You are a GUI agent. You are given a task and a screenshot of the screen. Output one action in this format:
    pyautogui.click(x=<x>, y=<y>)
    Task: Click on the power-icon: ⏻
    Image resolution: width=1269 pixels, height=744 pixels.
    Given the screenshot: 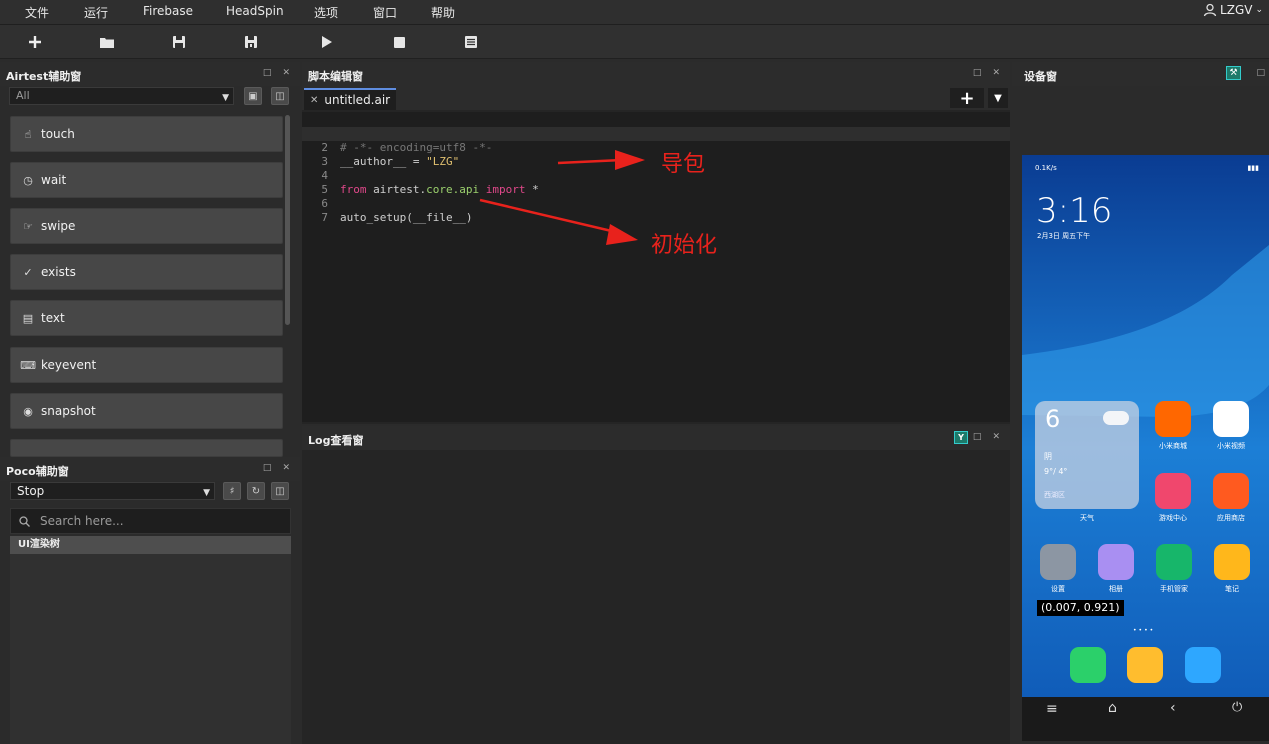 What is the action you would take?
    pyautogui.click(x=1237, y=707)
    